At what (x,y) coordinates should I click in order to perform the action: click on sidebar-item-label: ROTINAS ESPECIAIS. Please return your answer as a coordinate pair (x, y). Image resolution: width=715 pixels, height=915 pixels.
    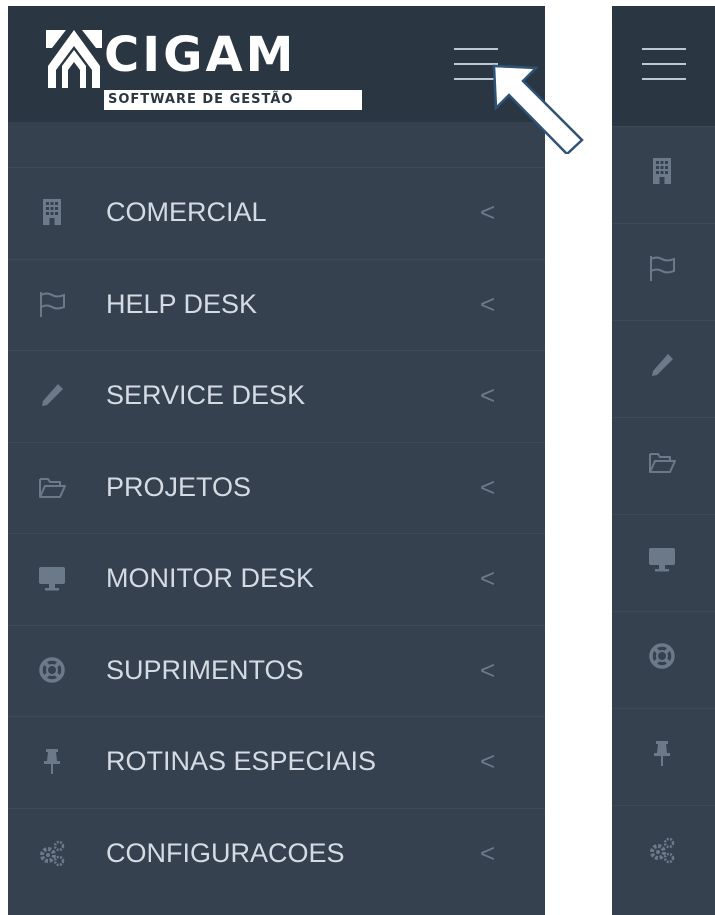
    Looking at the image, I should click on (241, 761).